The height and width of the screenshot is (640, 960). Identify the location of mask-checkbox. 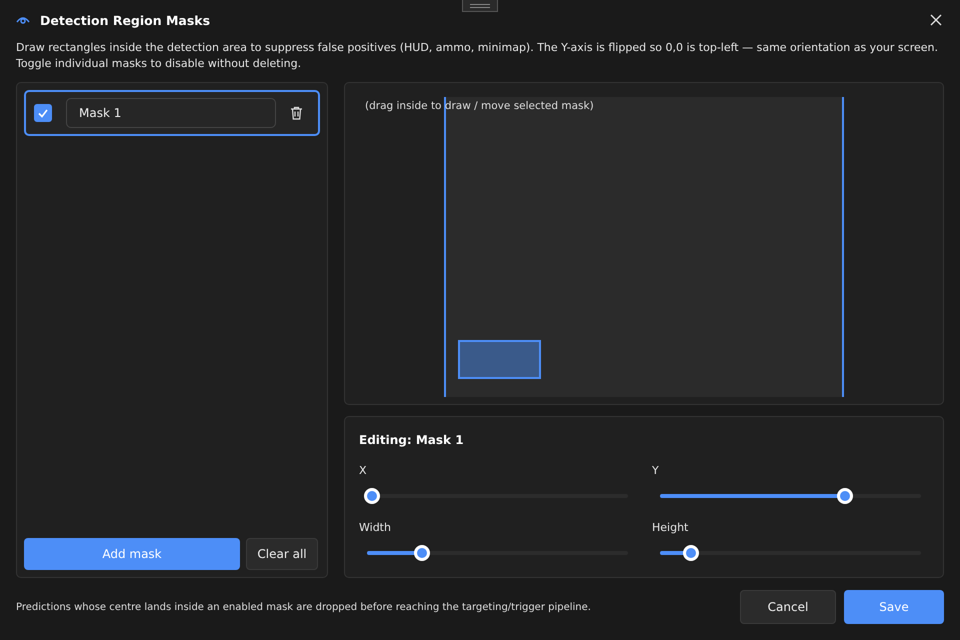
(43, 113).